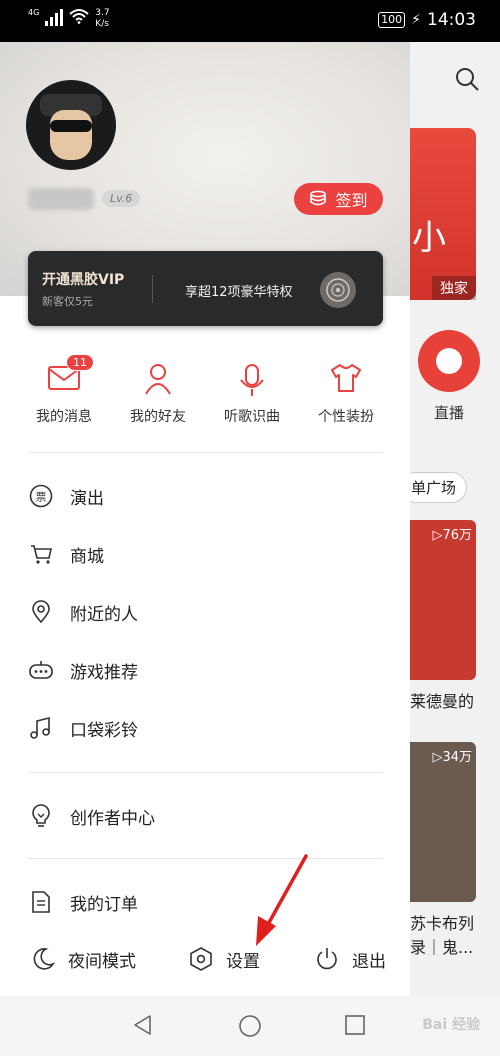 Image resolution: width=500 pixels, height=1056 pixels. What do you see at coordinates (451, 20) in the screenshot?
I see `clock: 14:03` at bounding box center [451, 20].